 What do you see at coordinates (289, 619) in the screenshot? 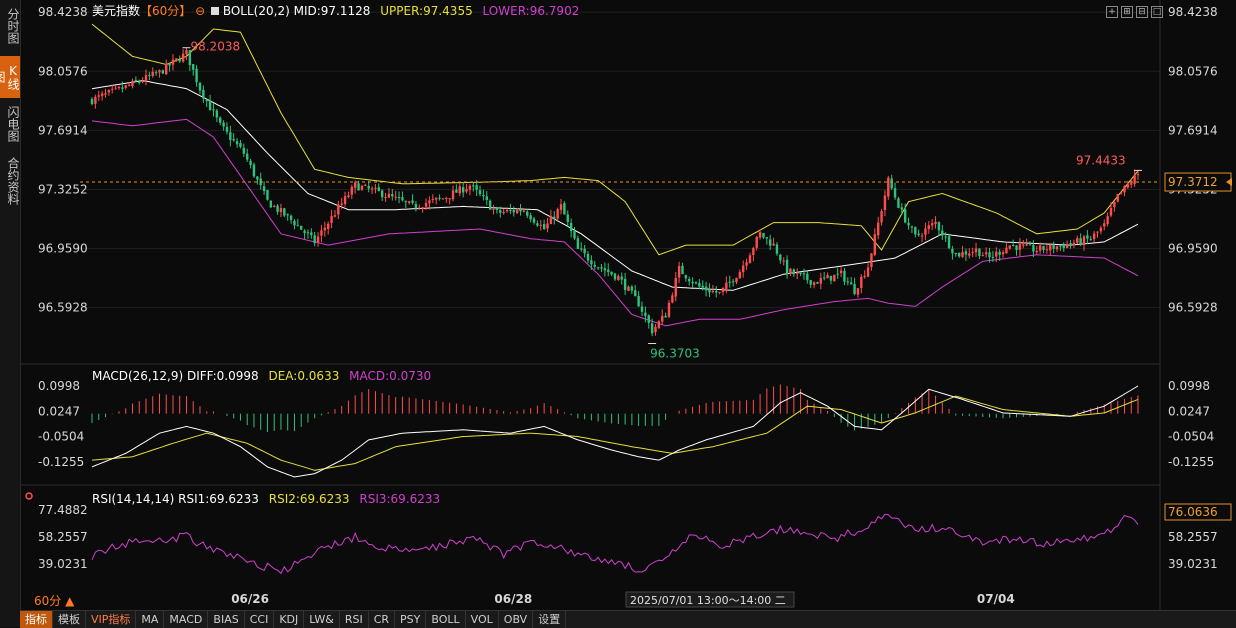
I see `toolbar-item-7: KDJ` at bounding box center [289, 619].